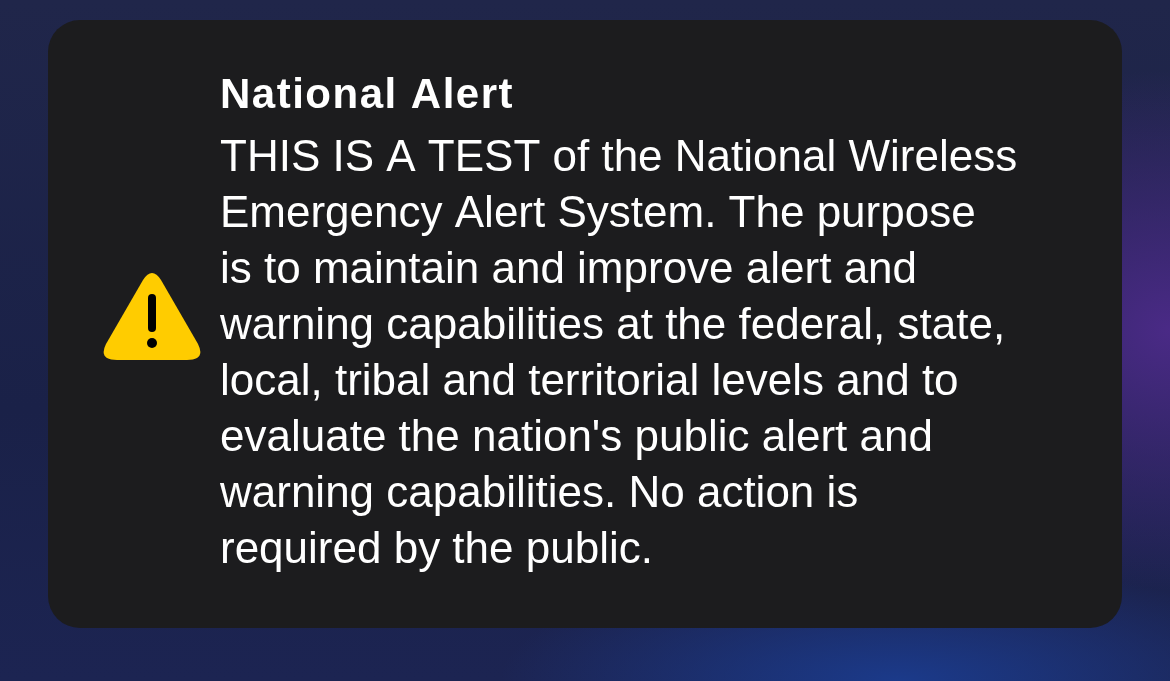 This screenshot has width=1170, height=681. I want to click on alert-title: National Alert, so click(368, 94).